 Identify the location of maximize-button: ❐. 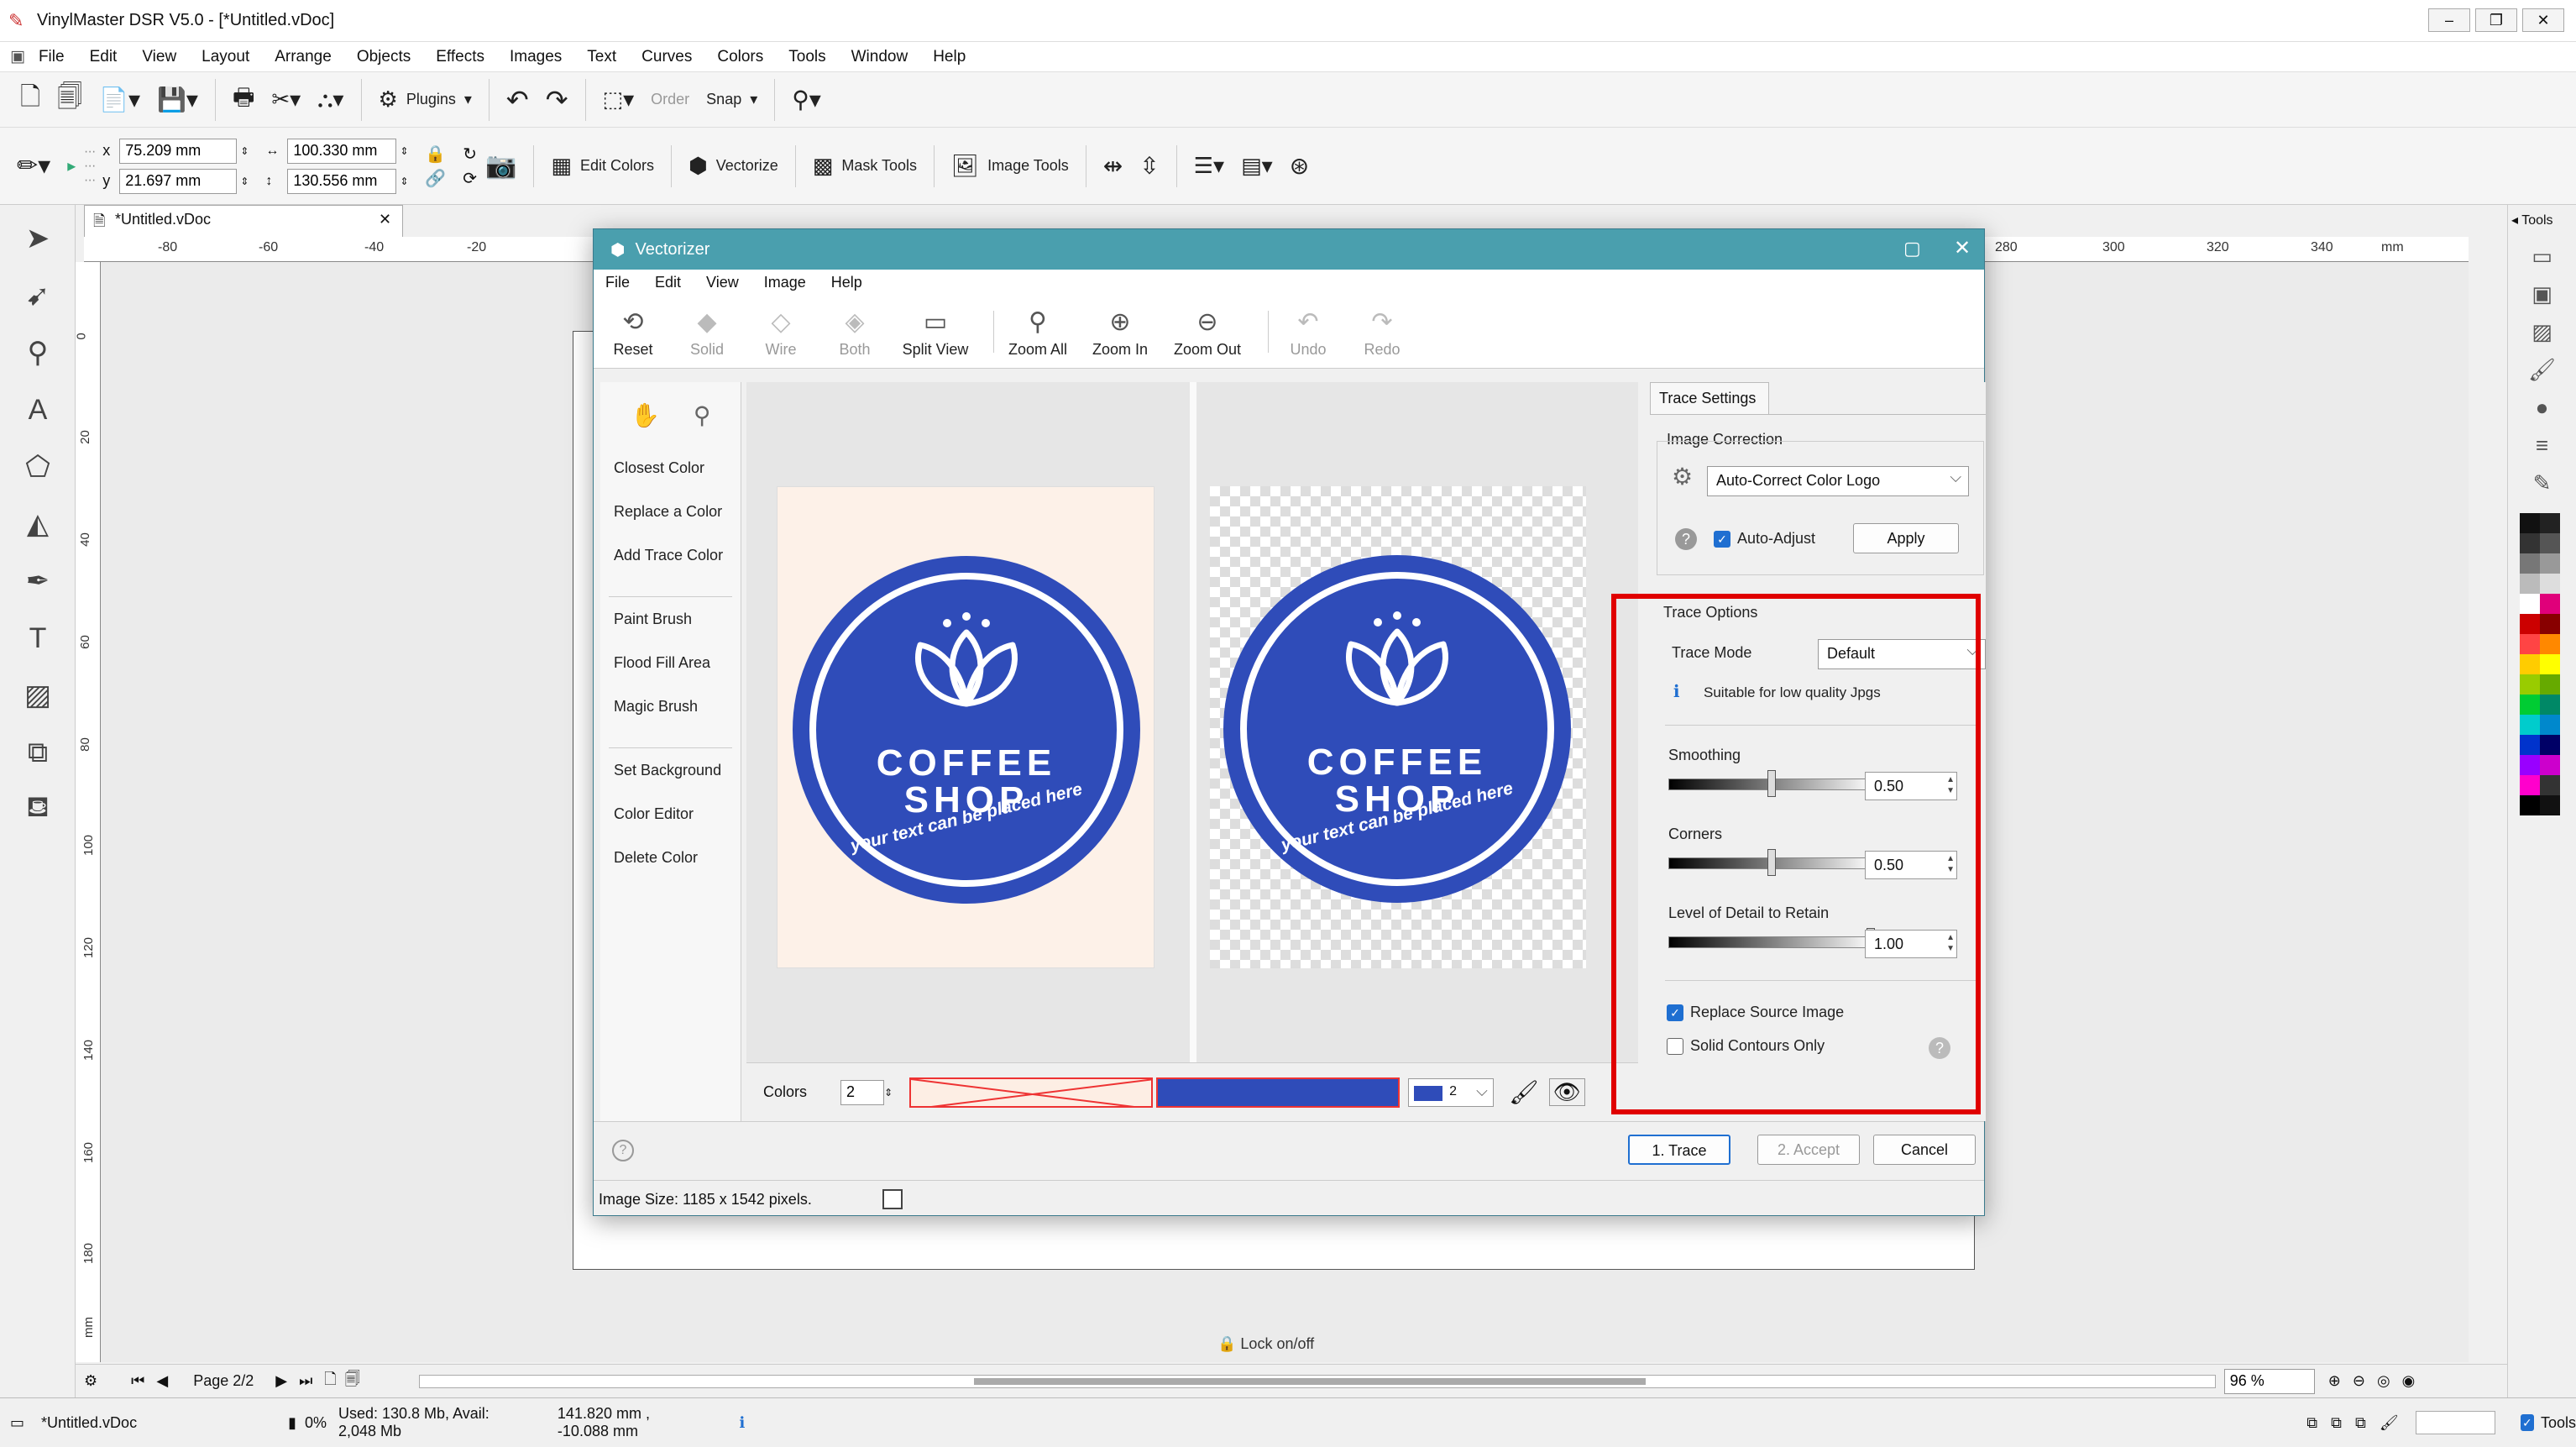
(2496, 20).